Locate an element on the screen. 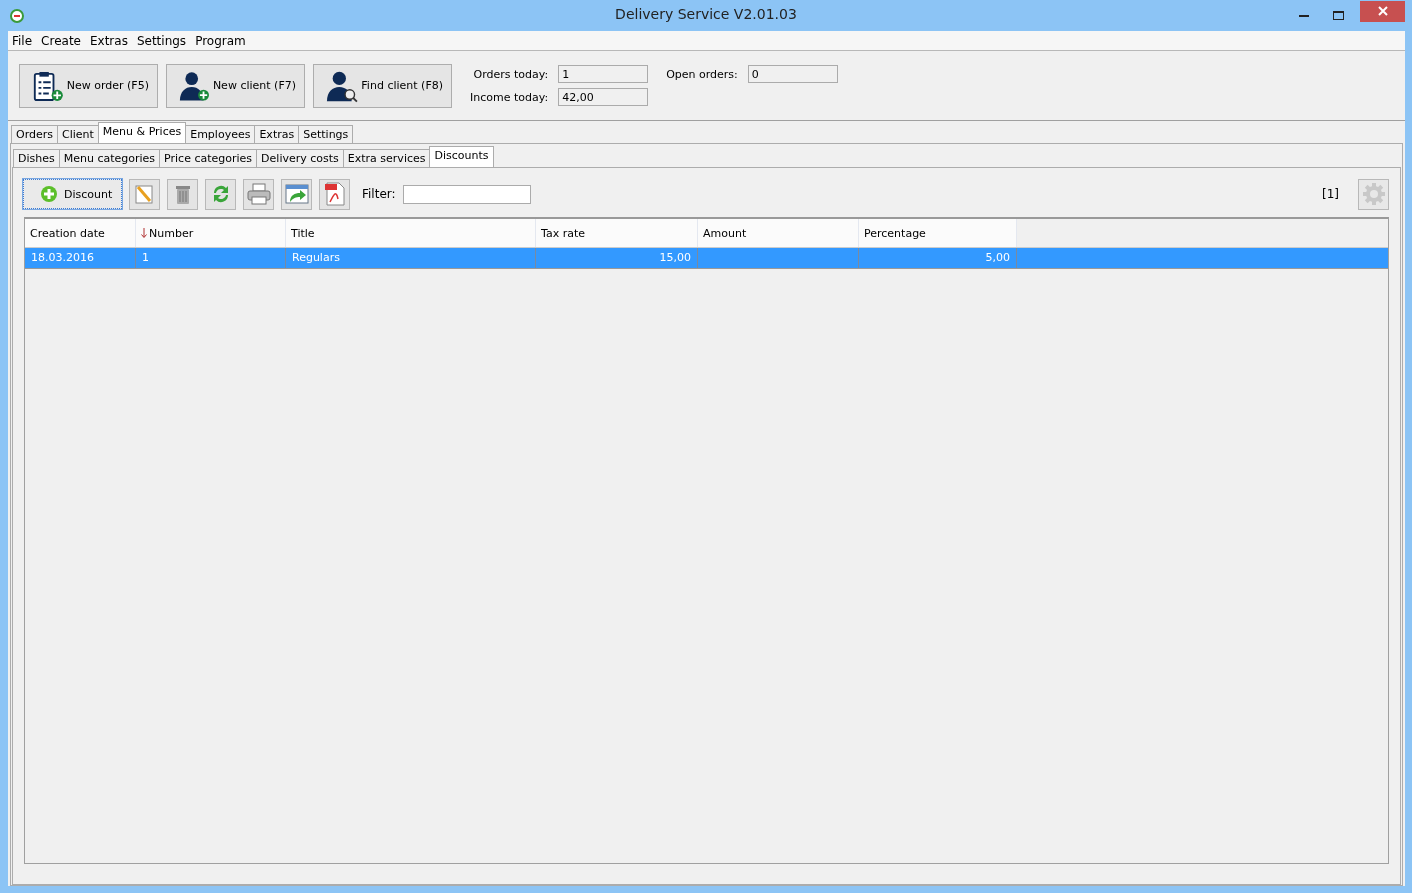 The height and width of the screenshot is (893, 1412). table-cell: 1 is located at coordinates (145, 257).